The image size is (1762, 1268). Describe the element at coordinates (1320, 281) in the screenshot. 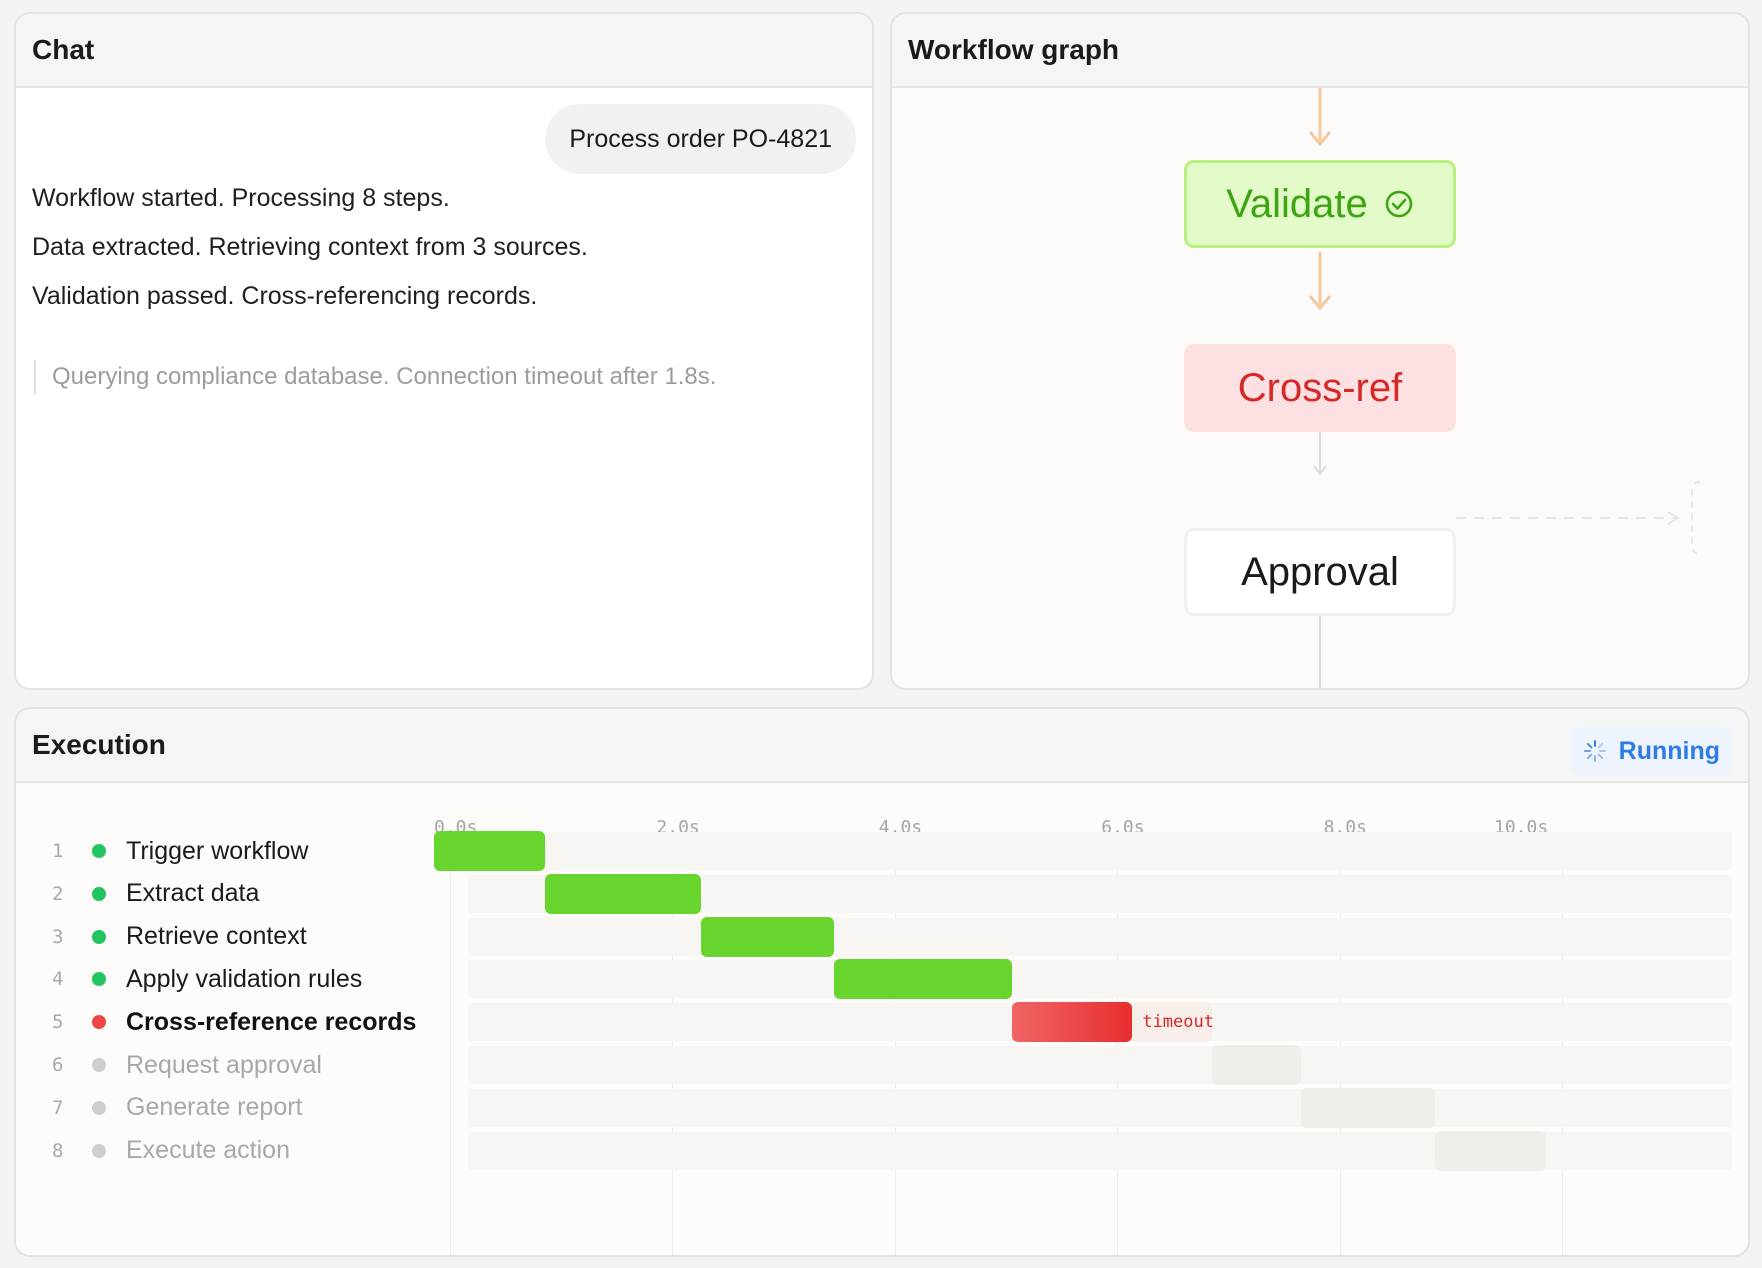

I see `edge-validate-crossref` at that location.